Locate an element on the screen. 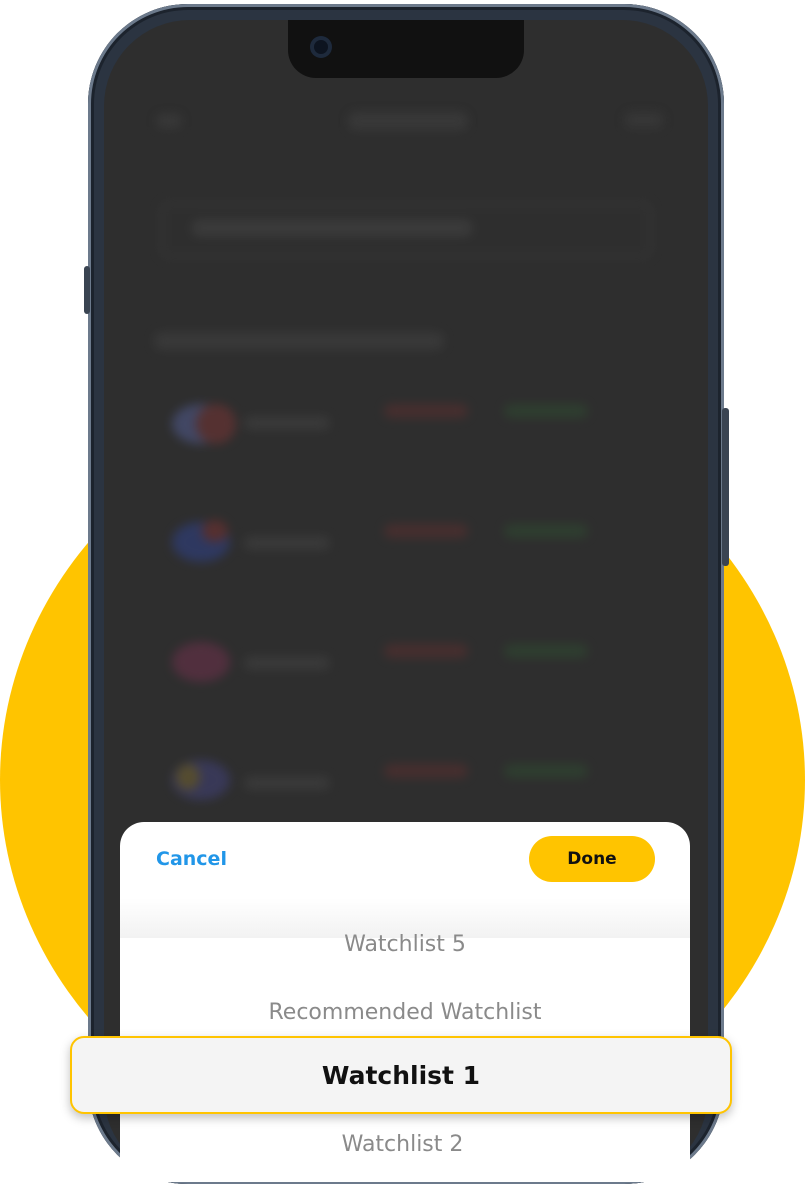  picker-selected-item: Watchlist 1 is located at coordinates (401, 1075).